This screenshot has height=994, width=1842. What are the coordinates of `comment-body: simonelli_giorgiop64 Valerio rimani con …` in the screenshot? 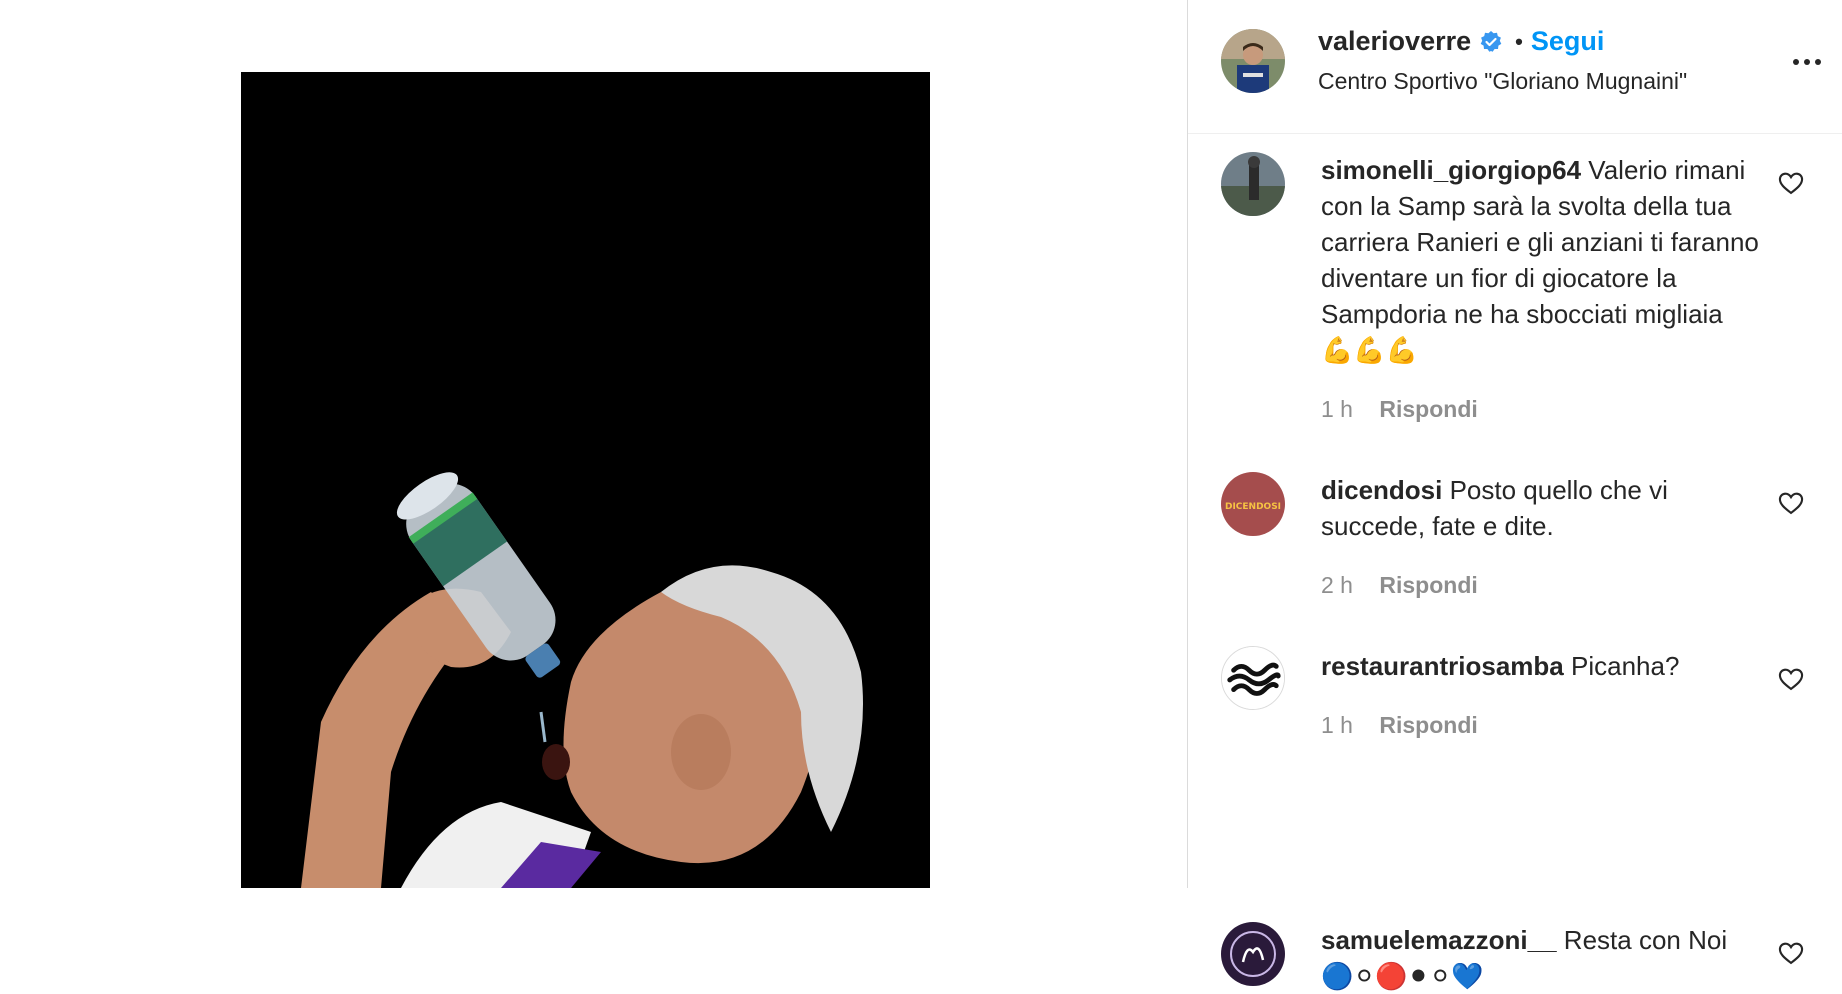 It's located at (1541, 260).